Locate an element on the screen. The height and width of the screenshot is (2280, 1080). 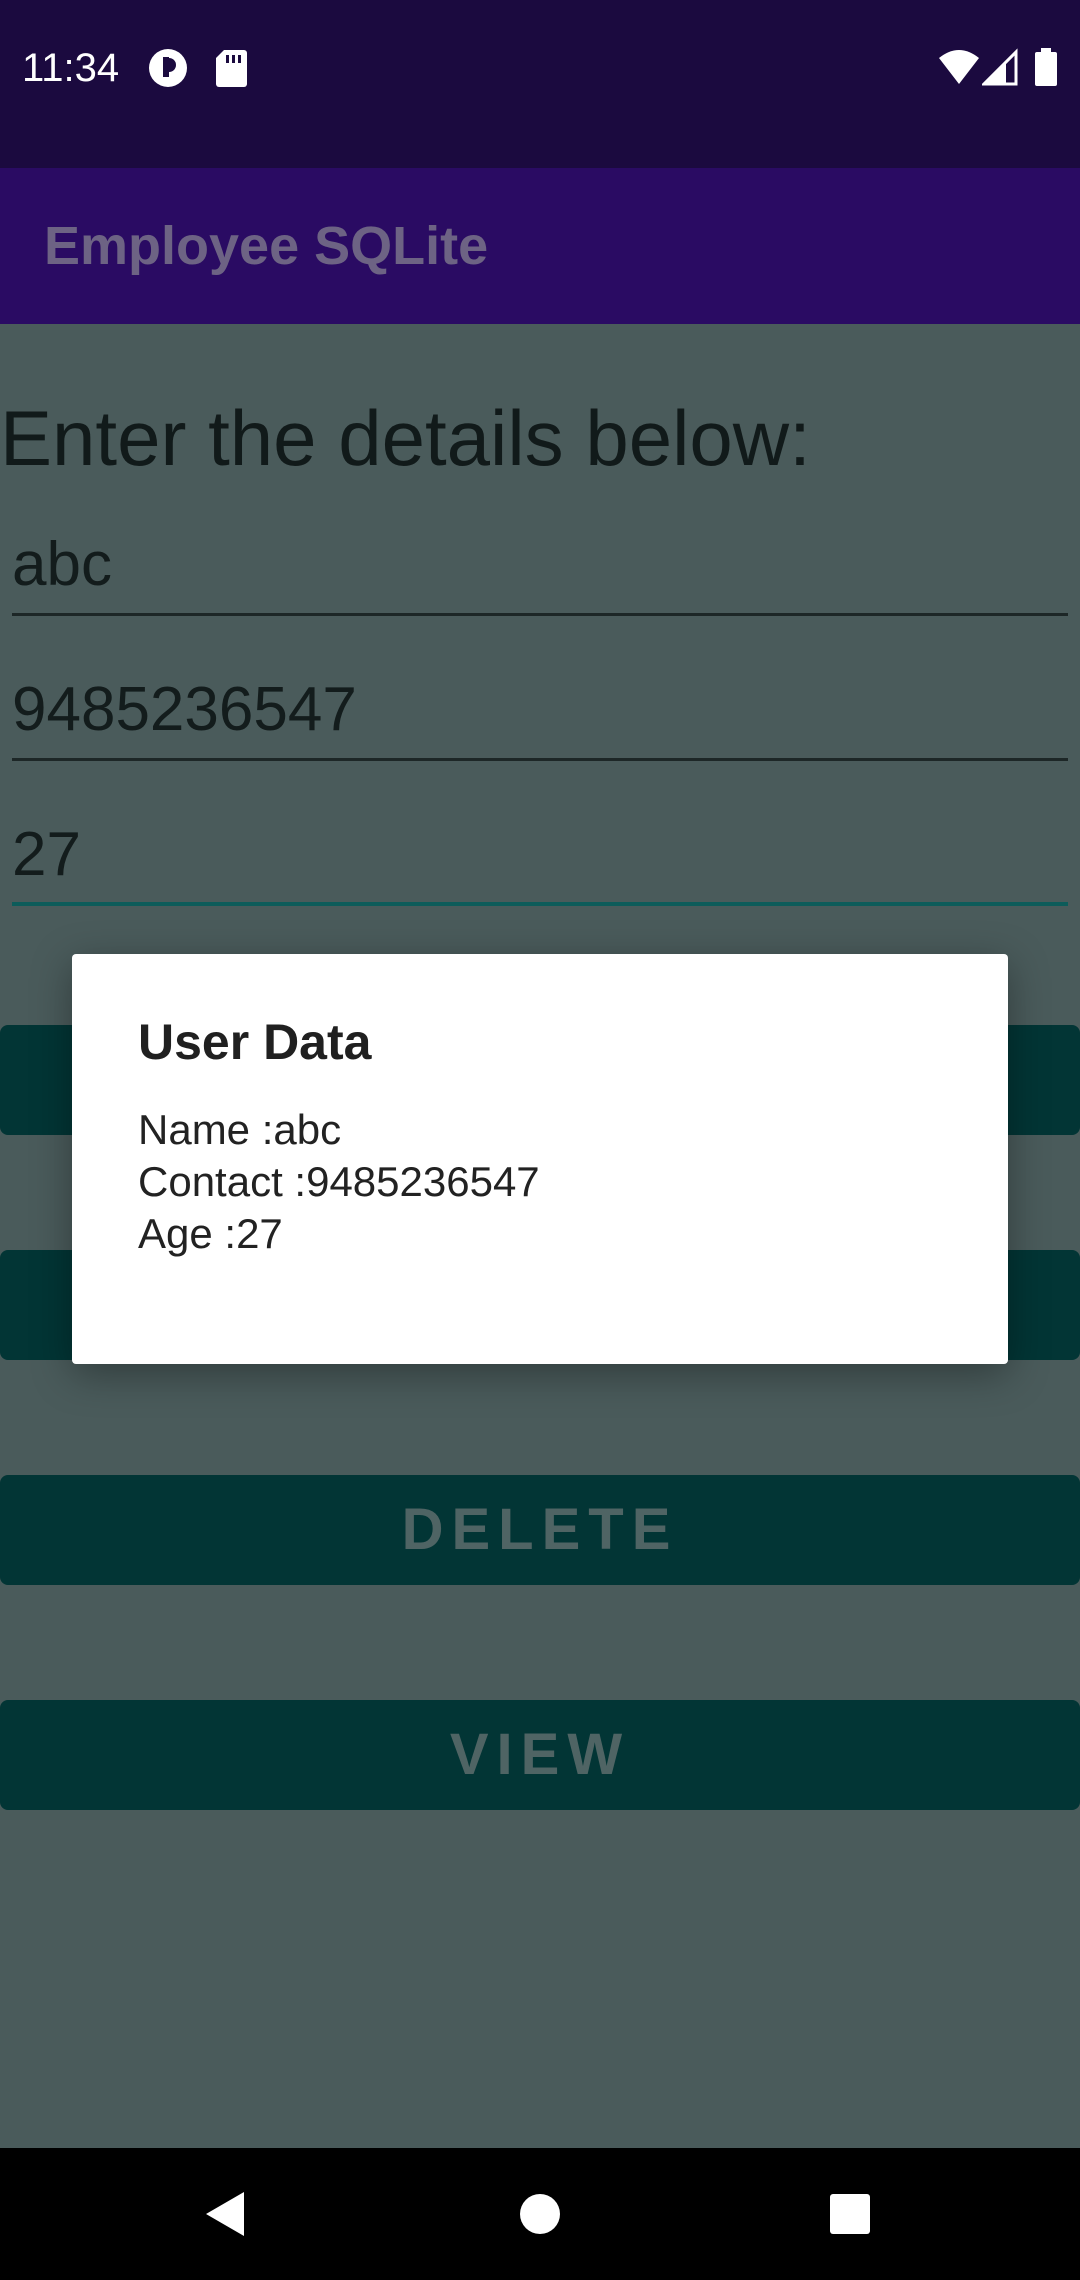
name-field is located at coordinates (540, 566).